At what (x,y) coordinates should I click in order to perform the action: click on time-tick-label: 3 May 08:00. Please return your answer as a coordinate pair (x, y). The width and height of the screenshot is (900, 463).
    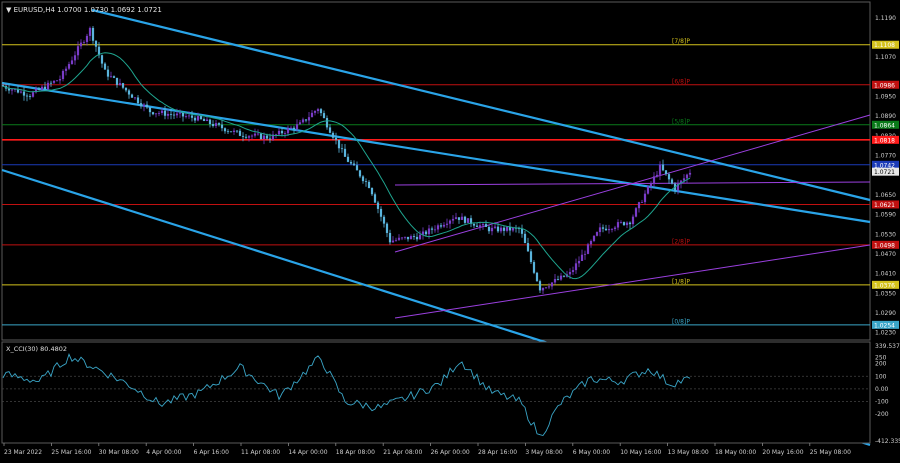
    Looking at the image, I should click on (544, 452).